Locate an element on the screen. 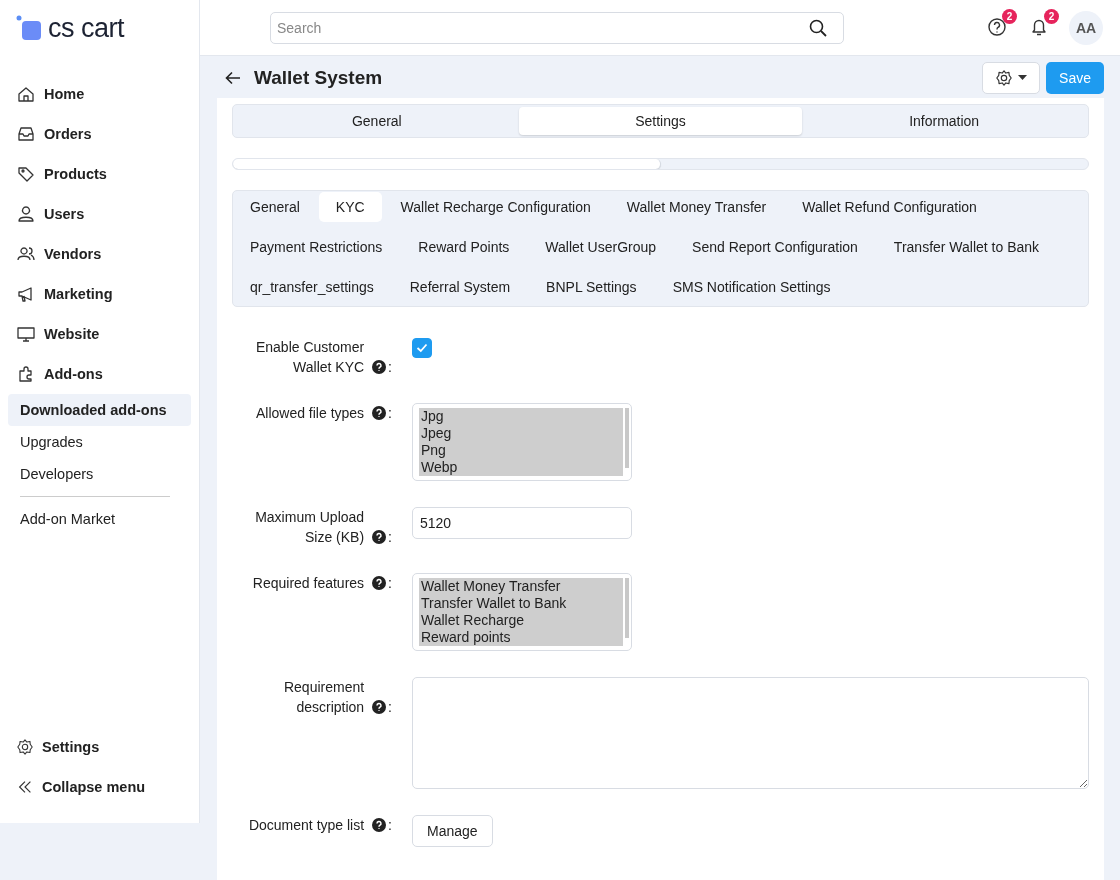 The width and height of the screenshot is (1120, 880). checkbox is located at coordinates (422, 348).